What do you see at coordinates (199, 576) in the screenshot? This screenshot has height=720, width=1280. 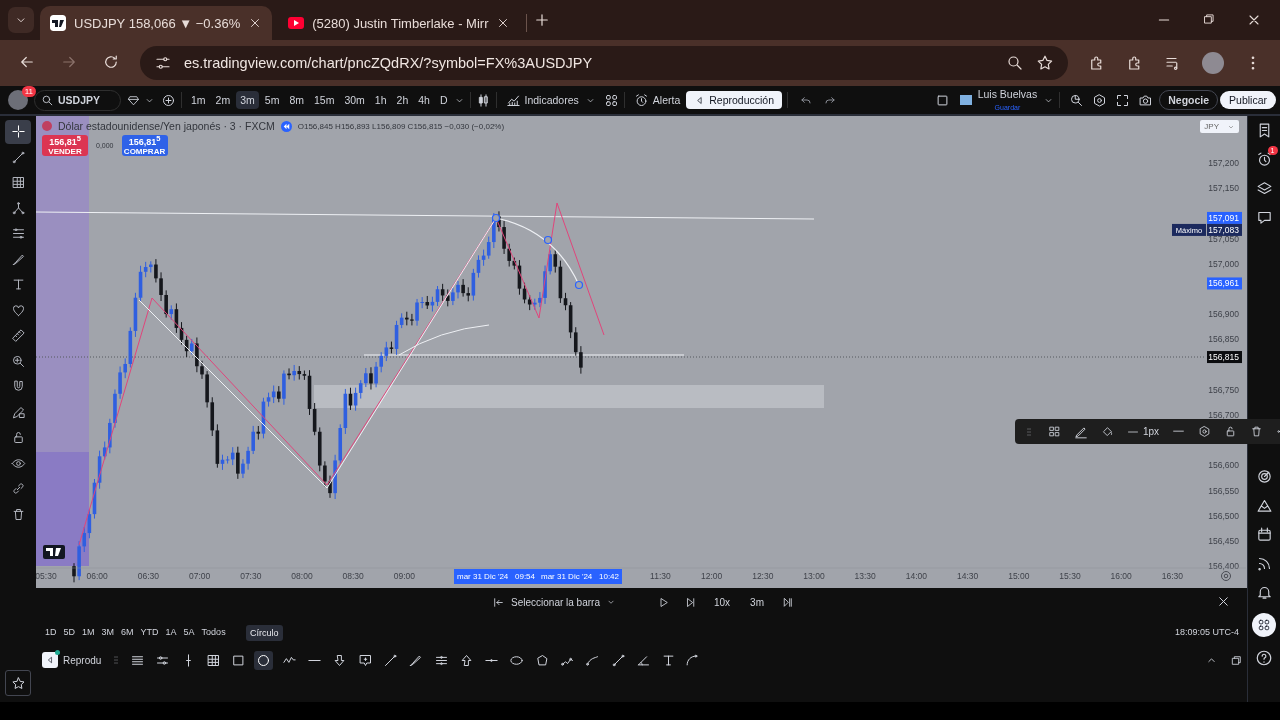 I see `time-tick: 07:00` at bounding box center [199, 576].